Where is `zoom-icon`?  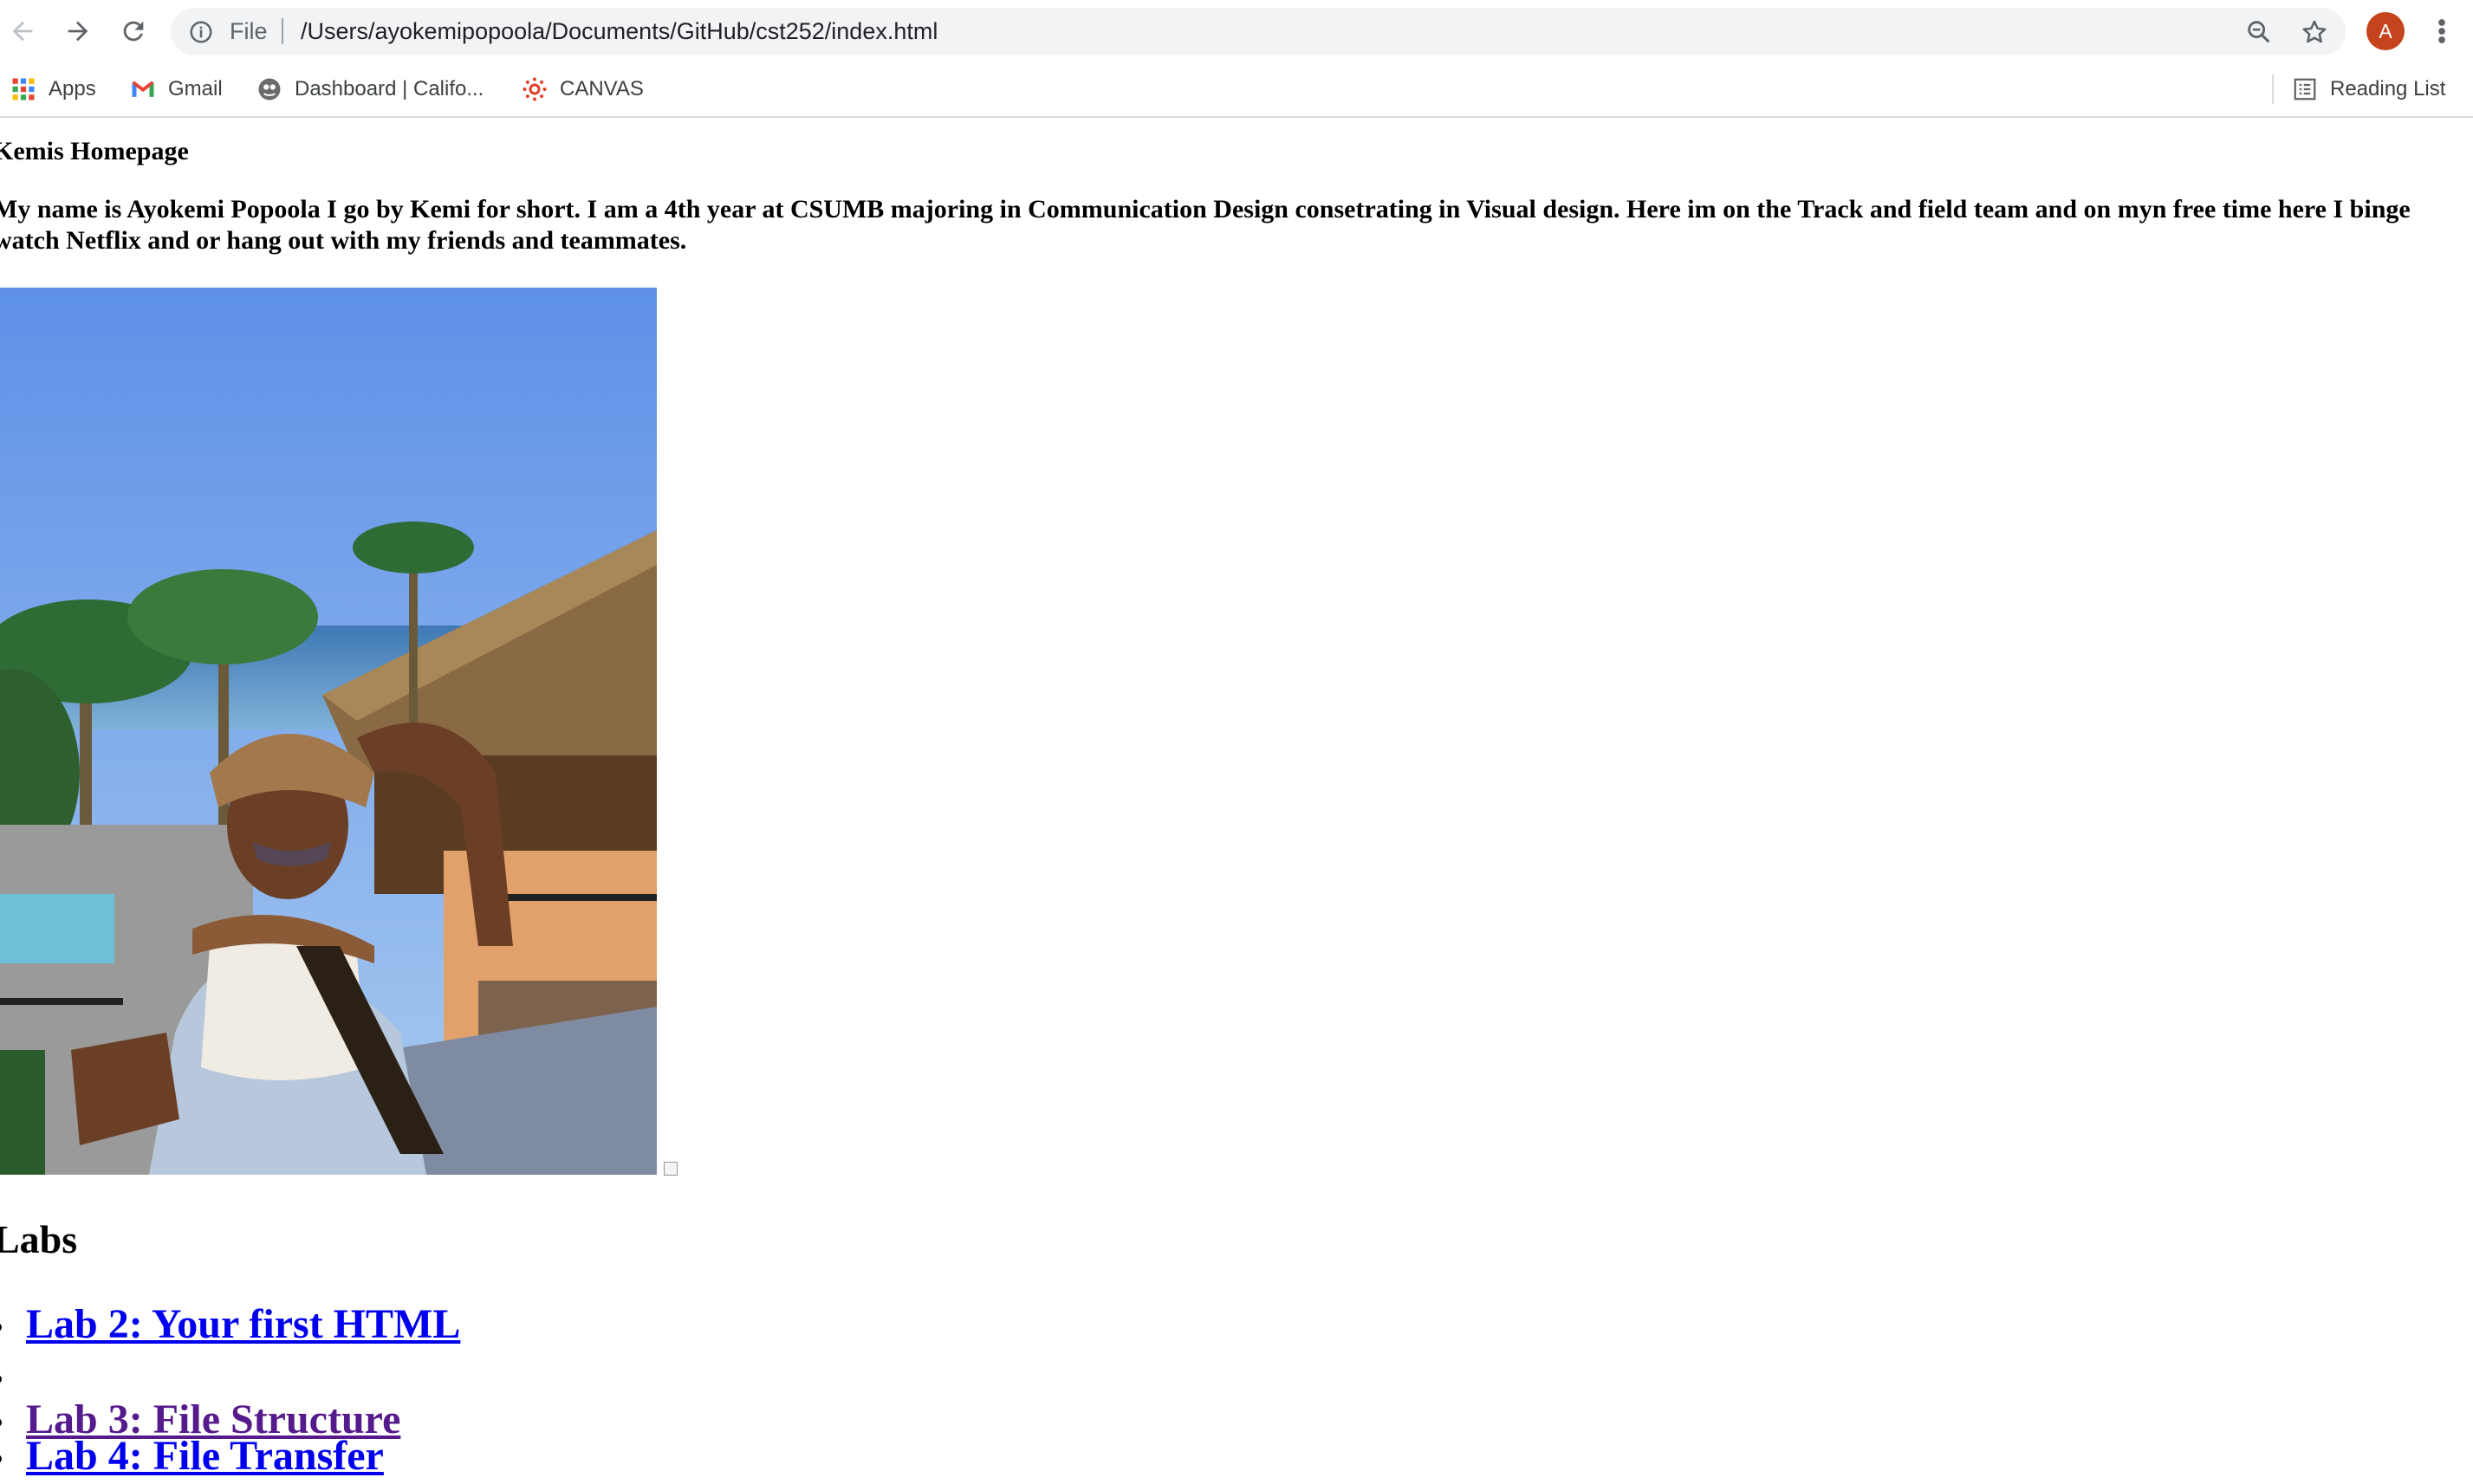 zoom-icon is located at coordinates (2259, 32).